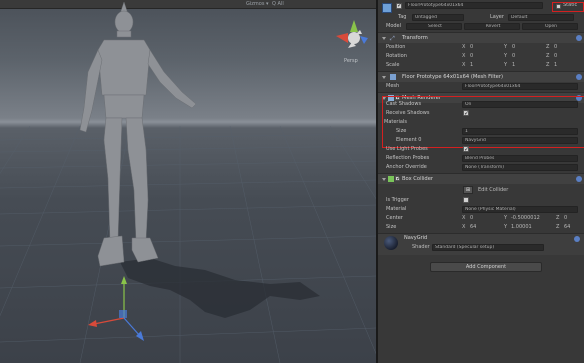  Describe the element at coordinates (565, 218) in the screenshot. I see `center-z: 0` at that location.